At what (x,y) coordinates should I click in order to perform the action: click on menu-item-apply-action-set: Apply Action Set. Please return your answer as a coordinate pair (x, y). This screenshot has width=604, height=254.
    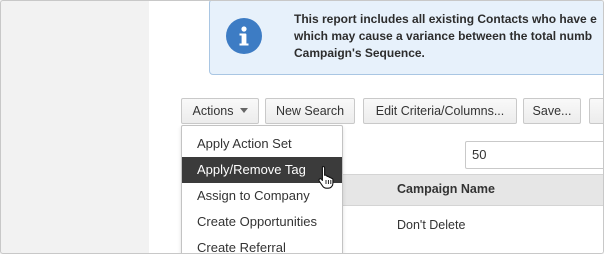
    Looking at the image, I should click on (262, 144).